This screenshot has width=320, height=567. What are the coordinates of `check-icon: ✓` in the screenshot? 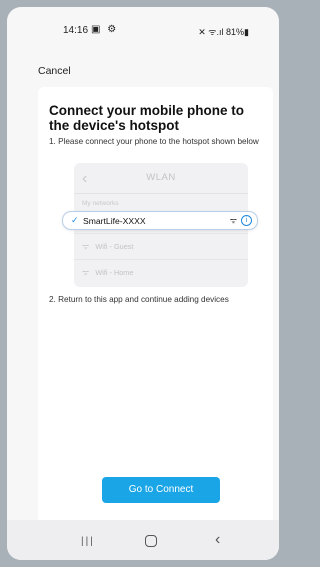 It's located at (75, 220).